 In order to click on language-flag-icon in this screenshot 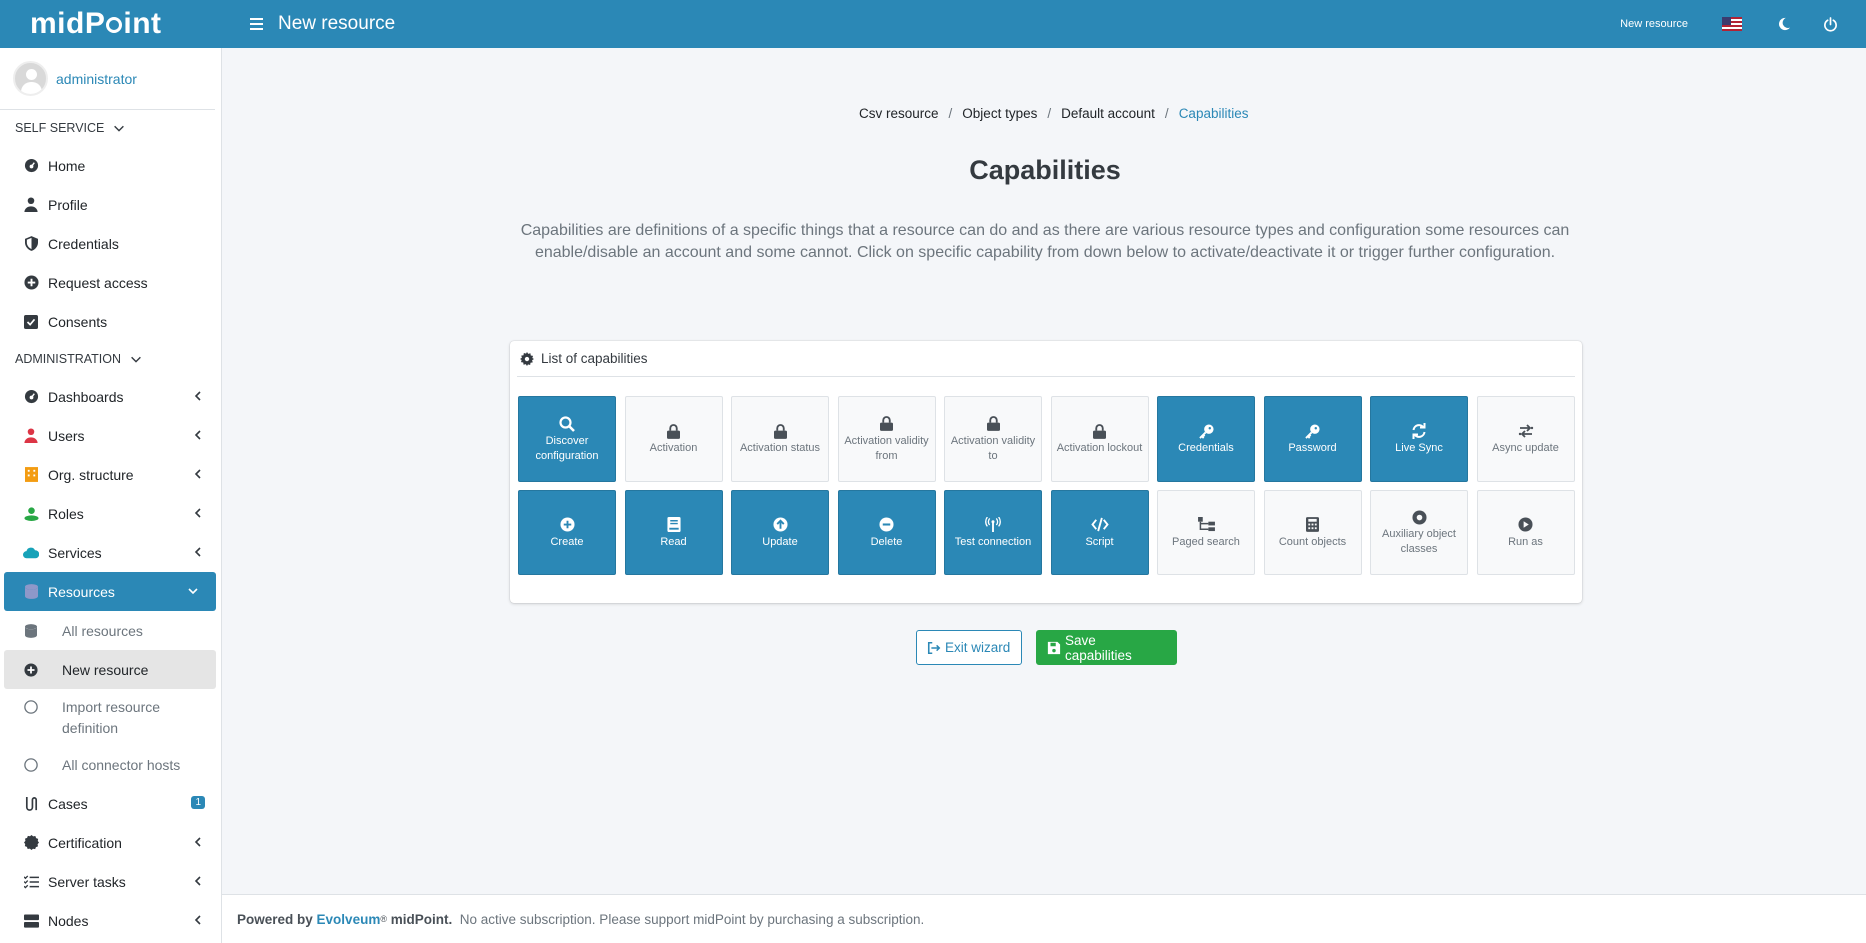, I will do `click(1732, 24)`.